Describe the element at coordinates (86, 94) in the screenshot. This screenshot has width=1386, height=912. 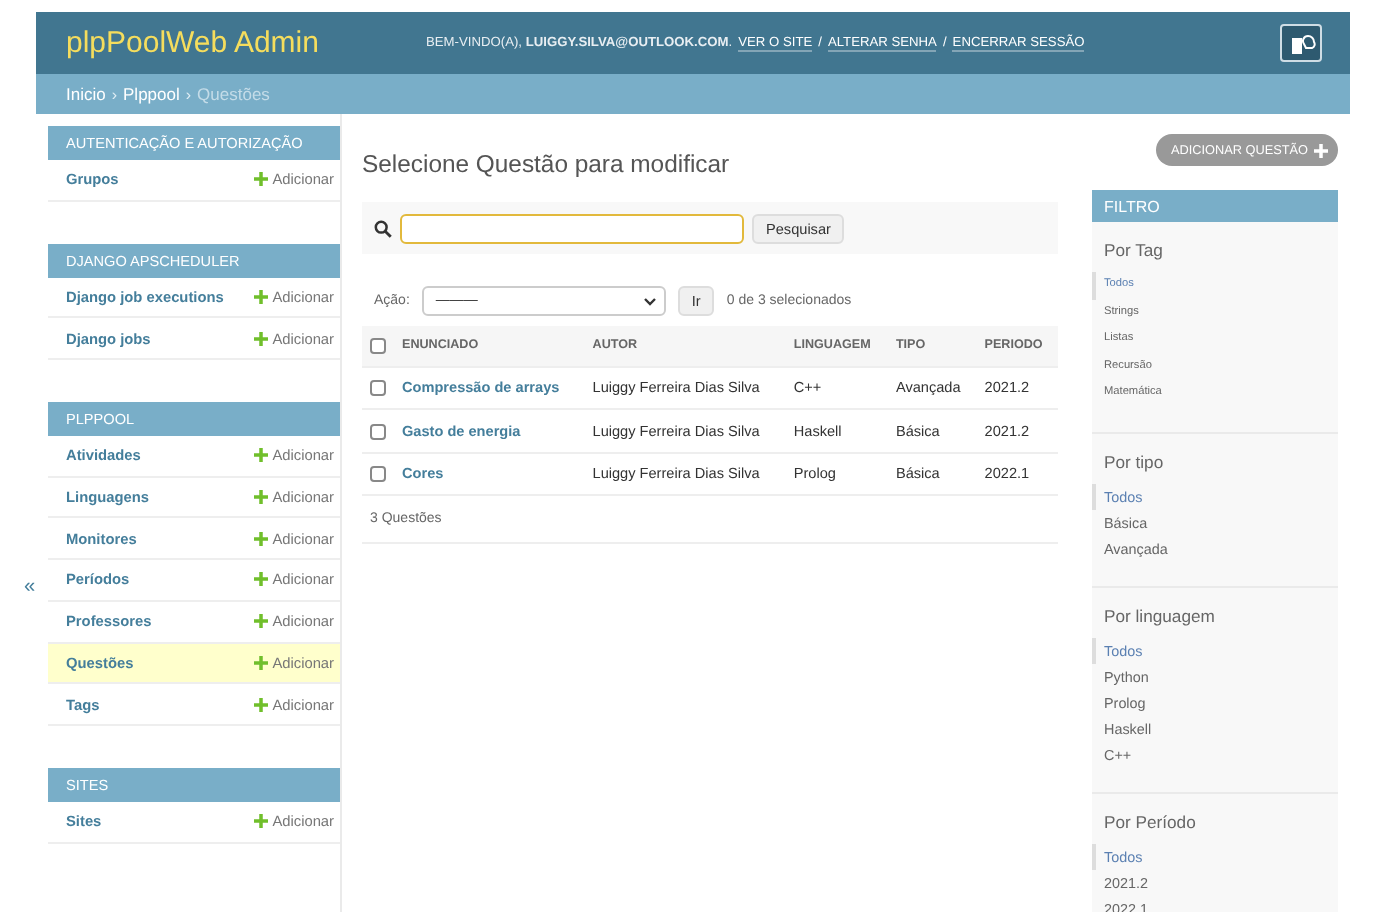
I see `breadcrumb-link: Inicio` at that location.